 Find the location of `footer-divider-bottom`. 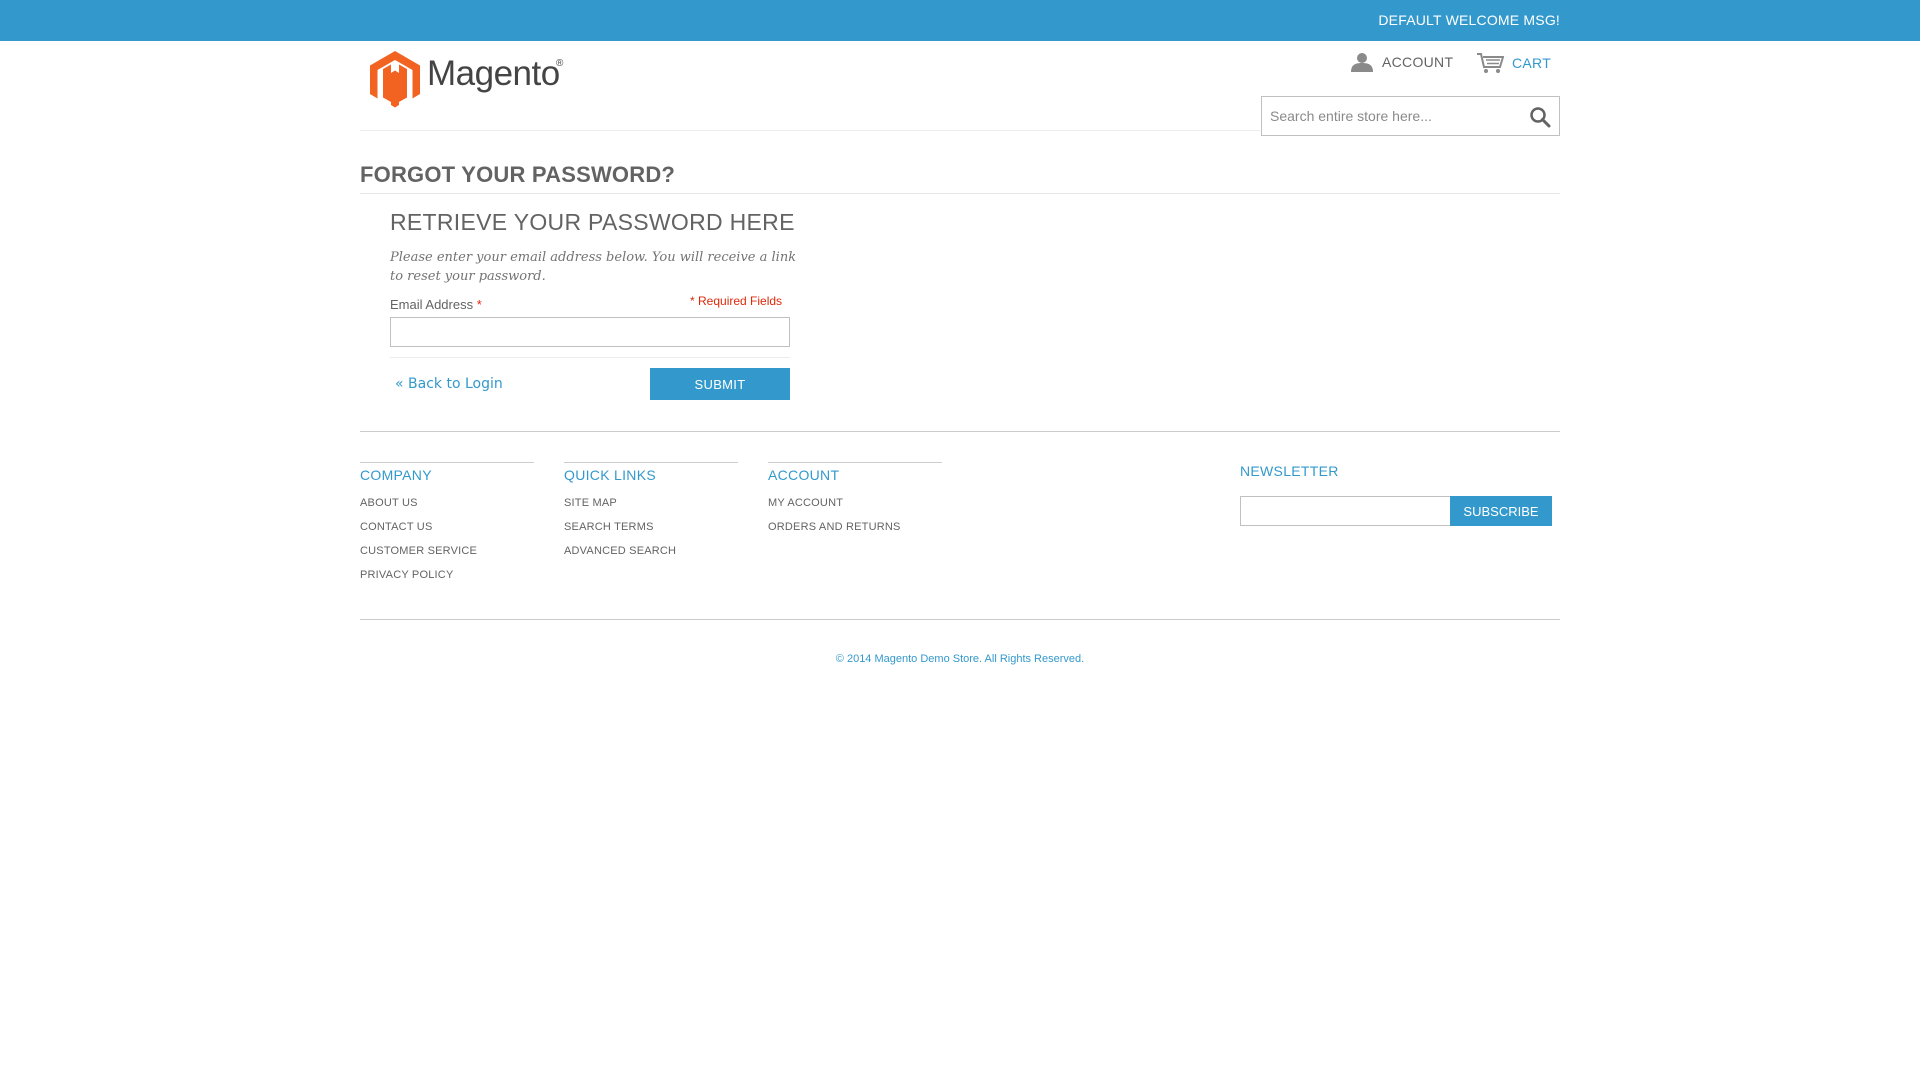

footer-divider-bottom is located at coordinates (960, 619).